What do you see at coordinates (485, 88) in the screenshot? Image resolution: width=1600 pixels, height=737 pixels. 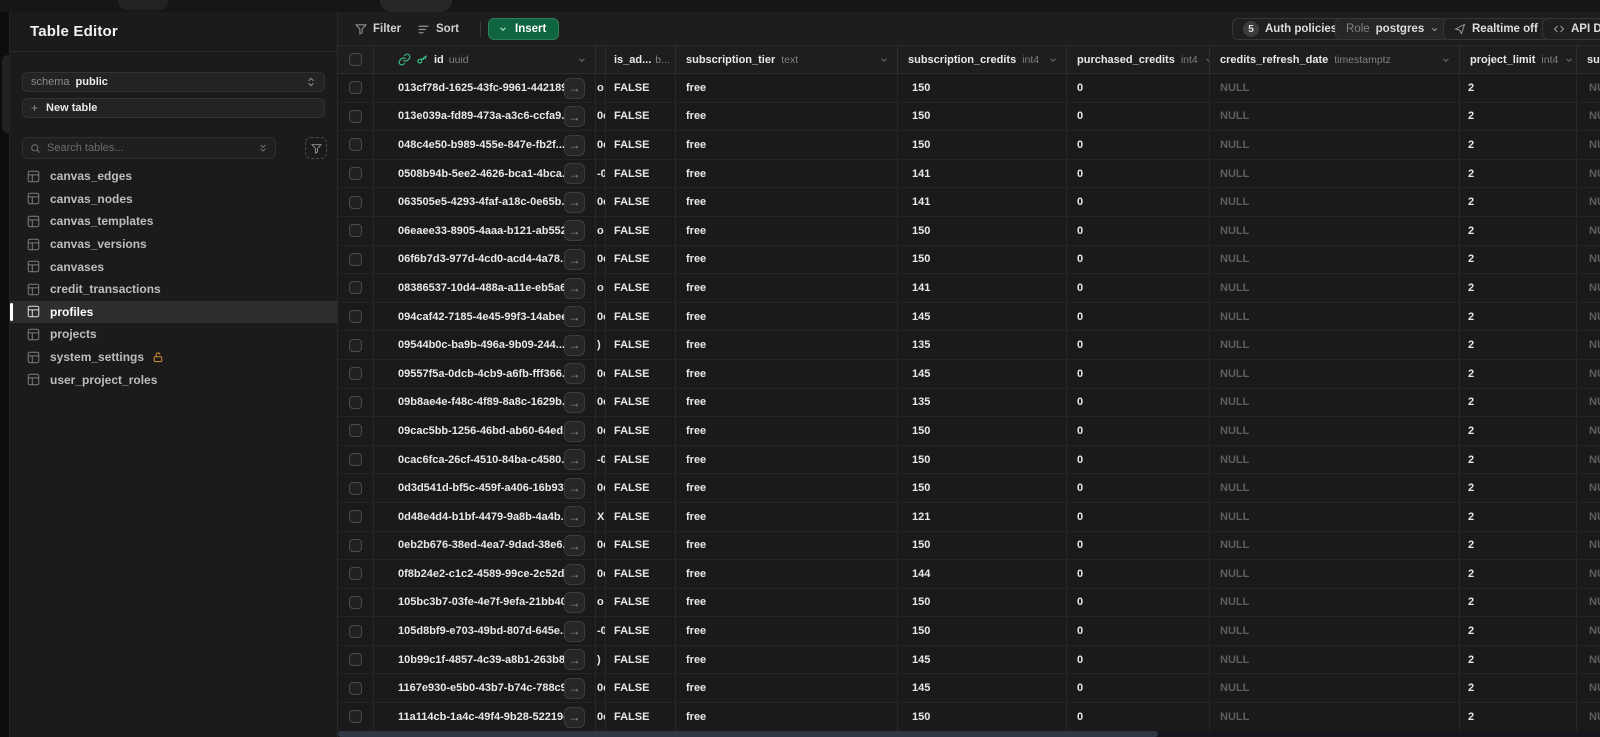 I see `cell-id: 013cf78d-1625-43fc-9961-442189... →` at bounding box center [485, 88].